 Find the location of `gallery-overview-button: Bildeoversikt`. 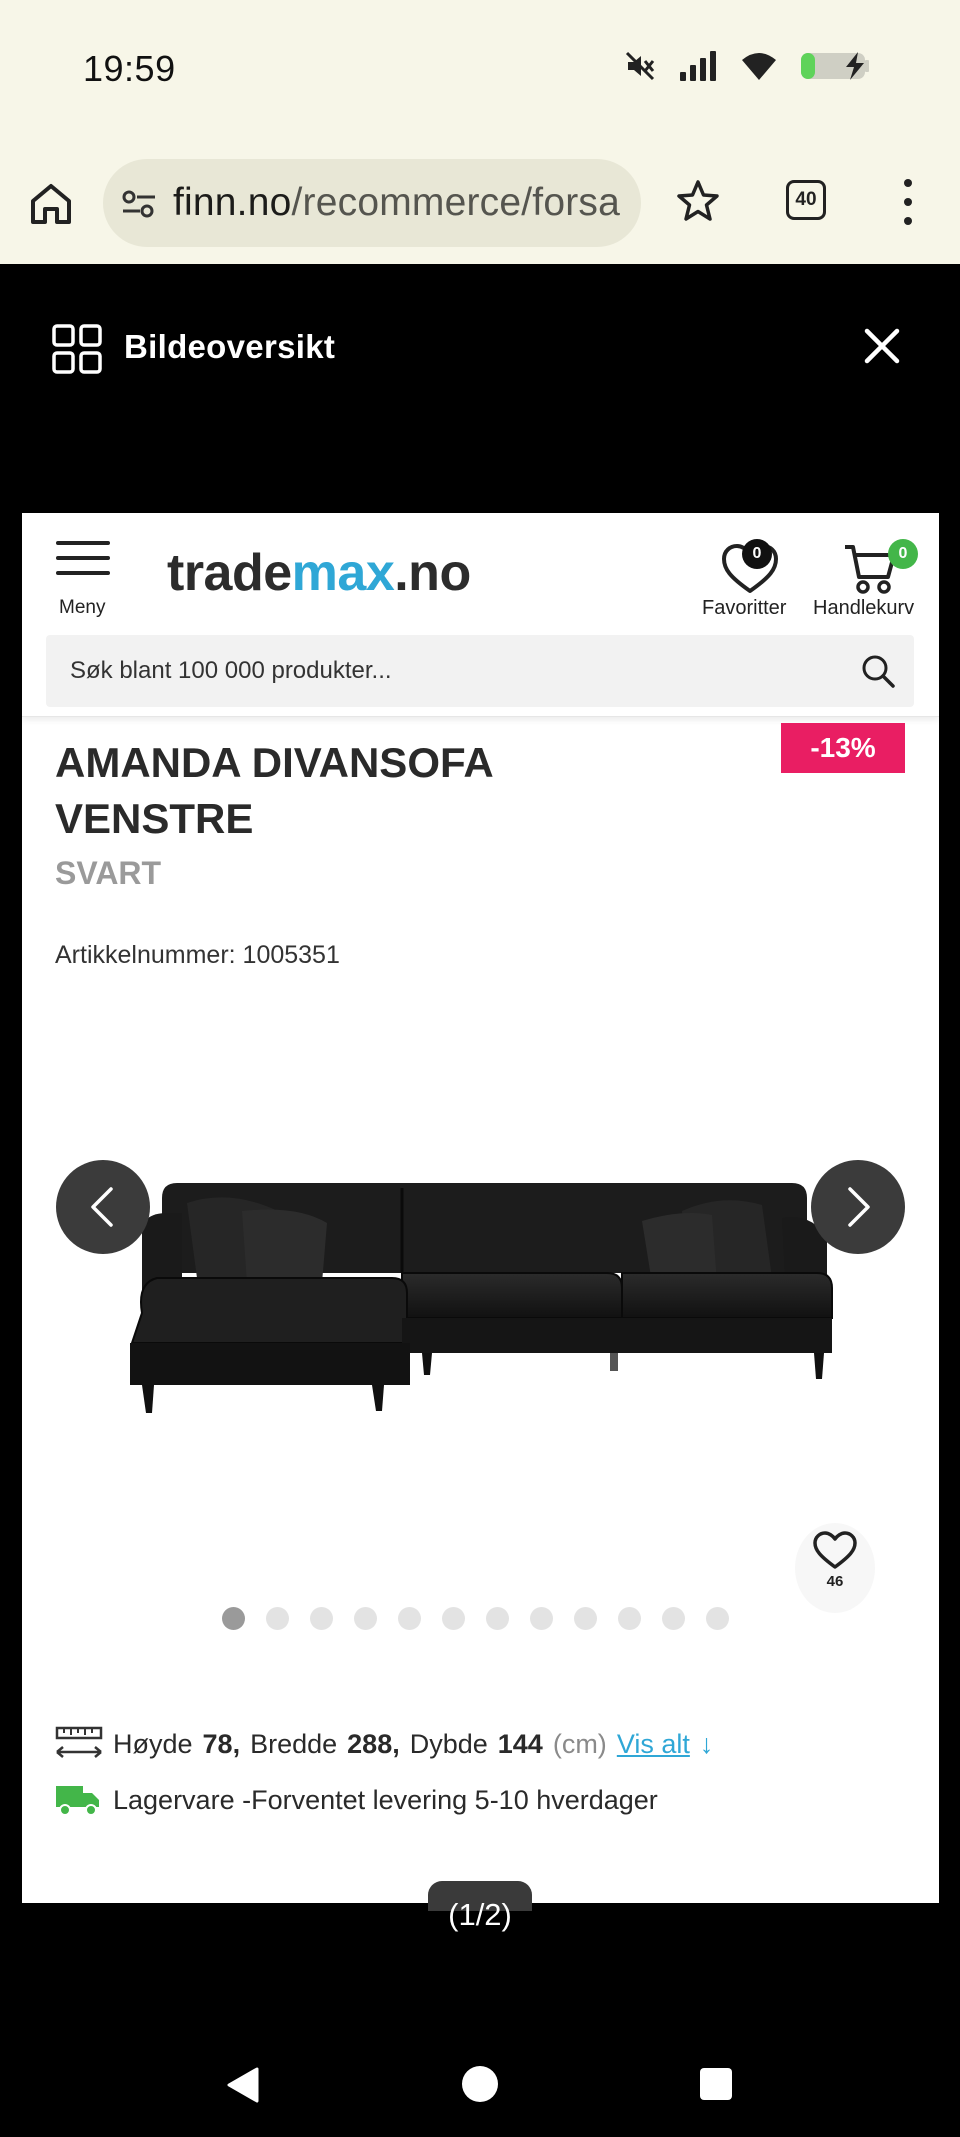

gallery-overview-button: Bildeoversikt is located at coordinates (229, 347).